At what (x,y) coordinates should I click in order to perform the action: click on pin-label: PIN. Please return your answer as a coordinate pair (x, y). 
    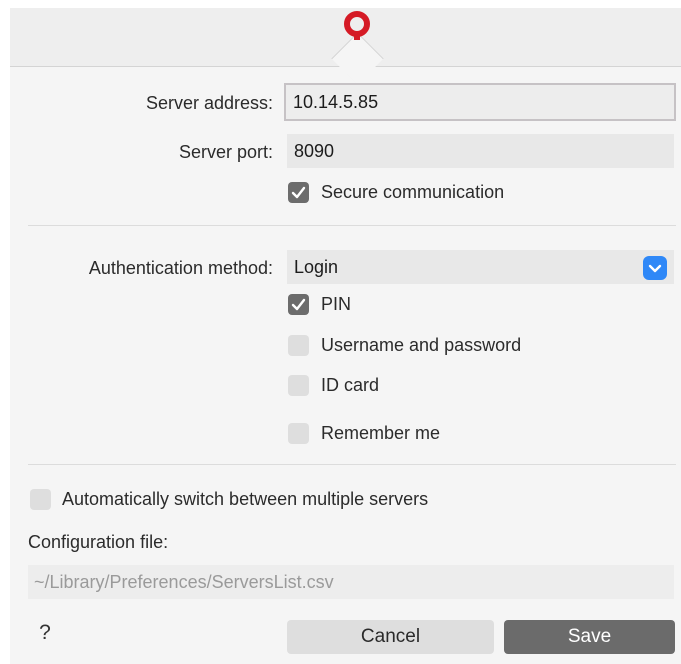
    Looking at the image, I should click on (336, 304).